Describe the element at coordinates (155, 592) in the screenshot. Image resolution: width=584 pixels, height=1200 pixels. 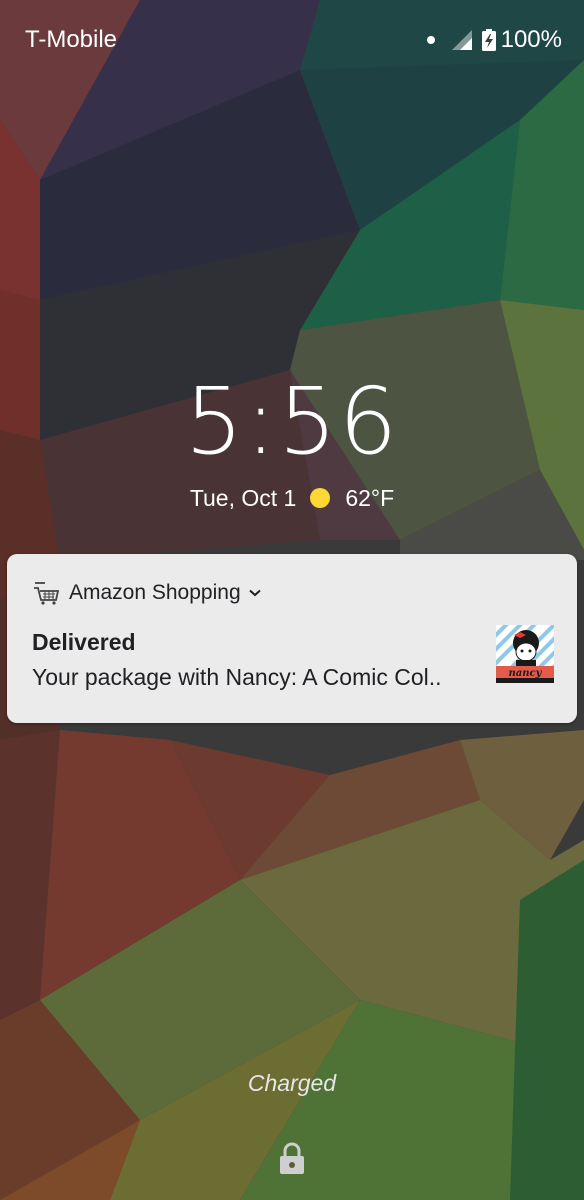
I see `notification-app-name: Amazon Shopping` at that location.